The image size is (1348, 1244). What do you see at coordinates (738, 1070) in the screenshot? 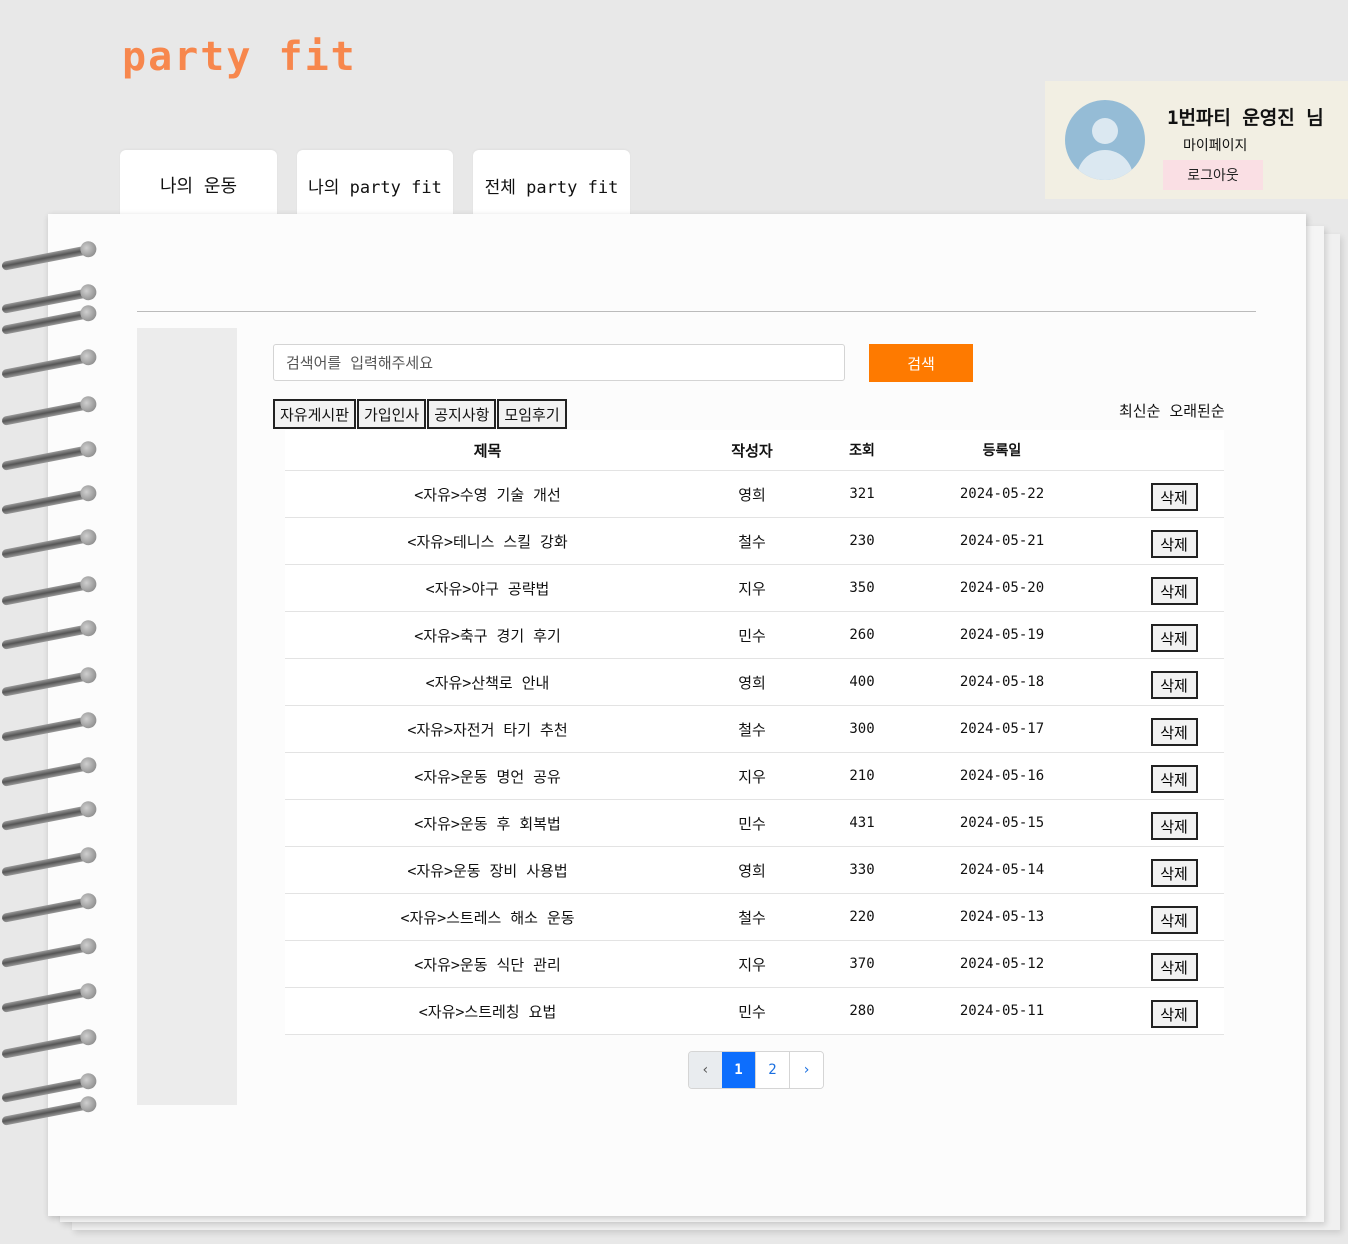
I see `pagination-page-1: 1` at bounding box center [738, 1070].